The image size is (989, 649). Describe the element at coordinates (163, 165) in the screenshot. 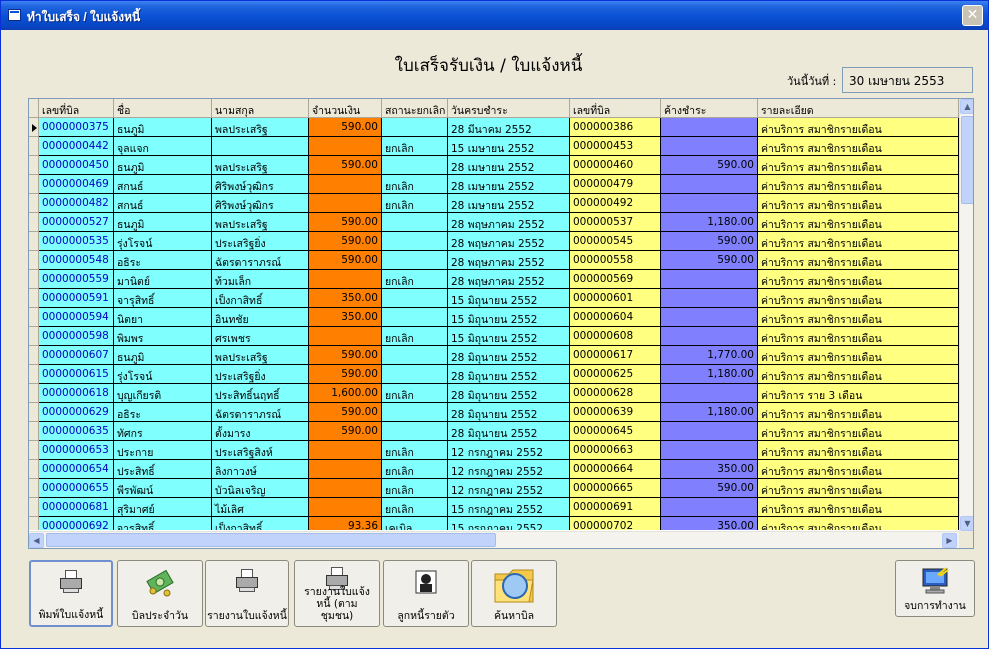

I see `cell-first-name: ธนภูมิ` at that location.